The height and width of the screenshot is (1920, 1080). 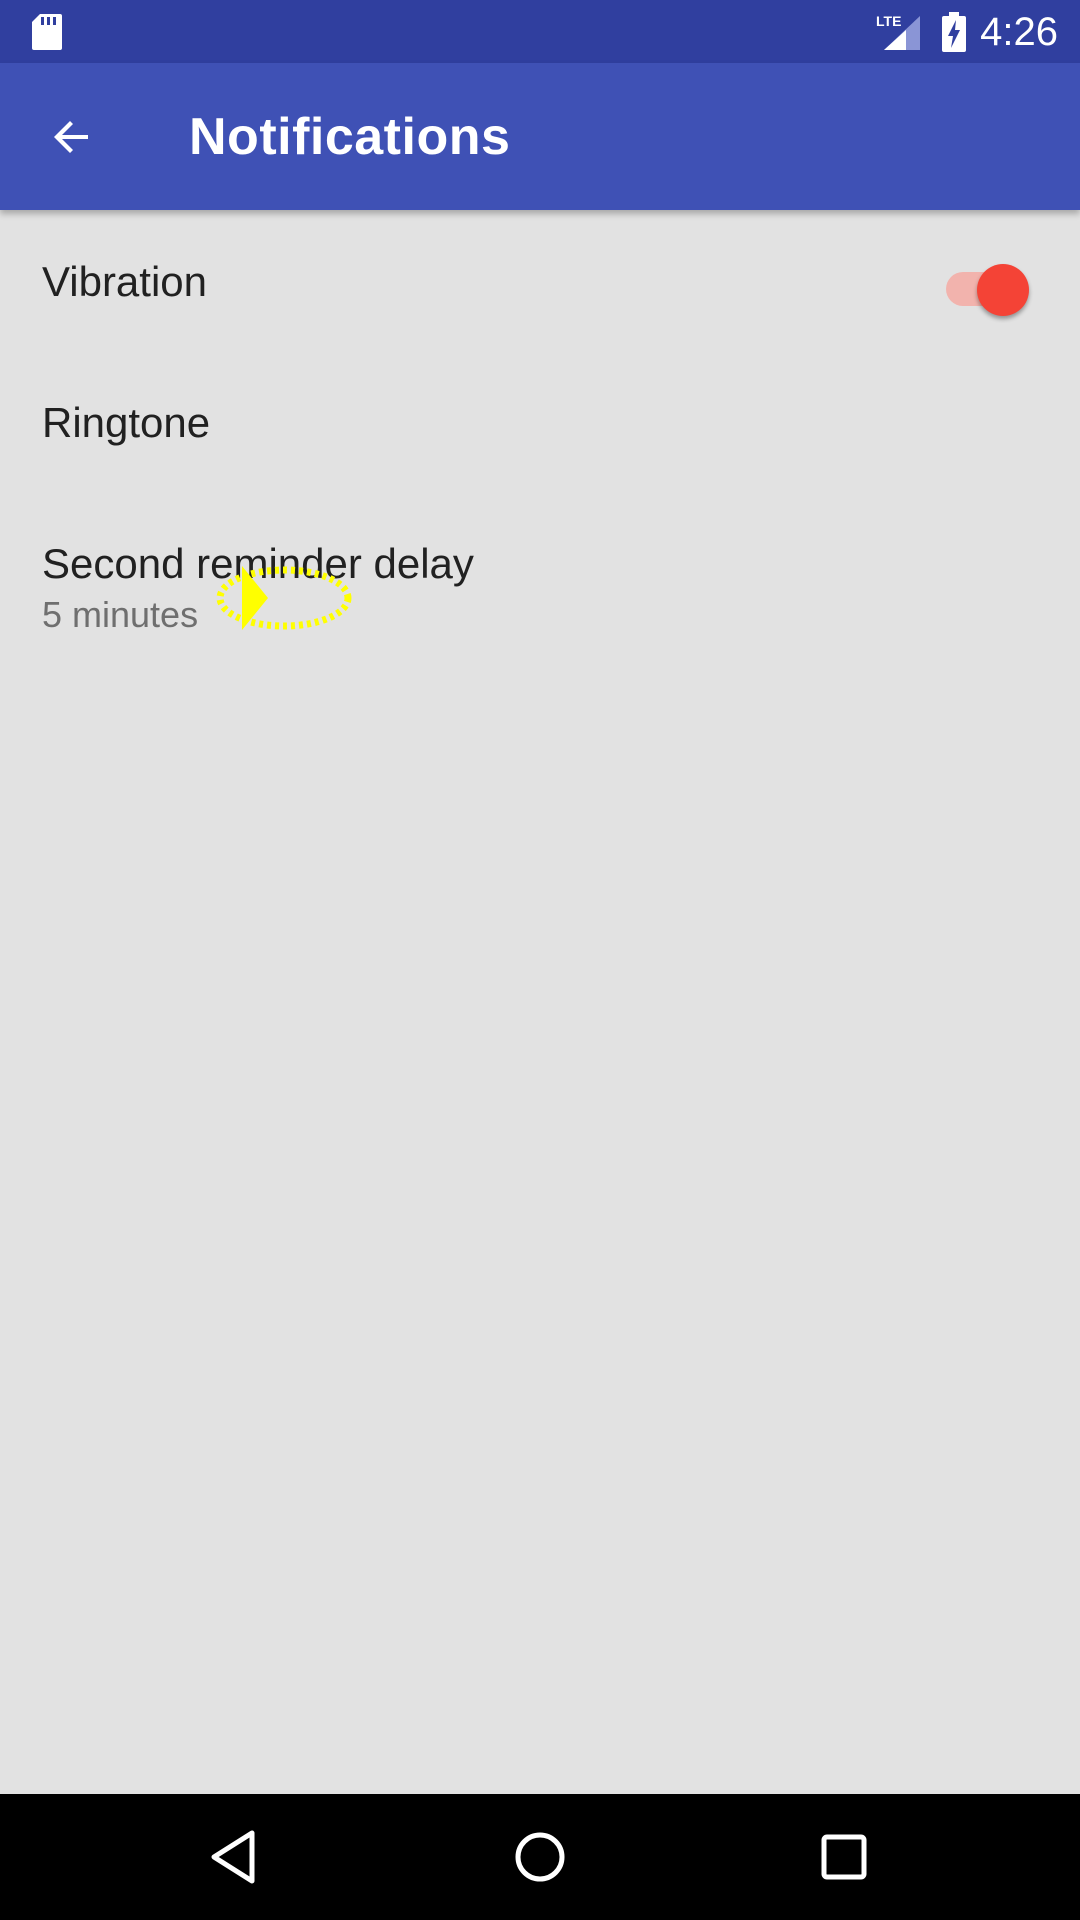 What do you see at coordinates (120, 614) in the screenshot?
I see `second-reminder-delay-summary: 5 minutes` at bounding box center [120, 614].